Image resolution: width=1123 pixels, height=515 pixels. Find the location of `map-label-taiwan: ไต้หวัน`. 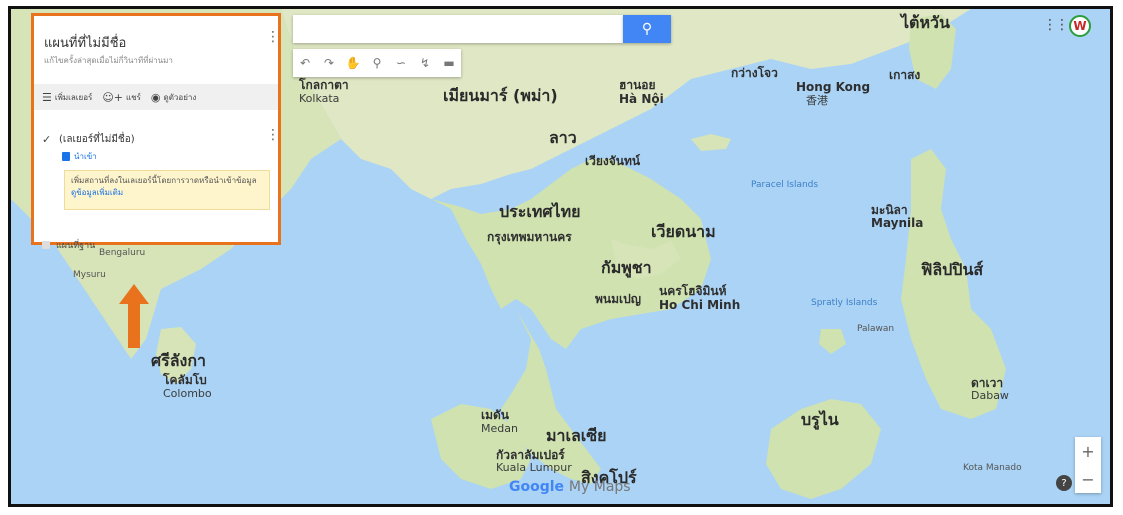

map-label-taiwan: ไต้หวัน is located at coordinates (925, 22).